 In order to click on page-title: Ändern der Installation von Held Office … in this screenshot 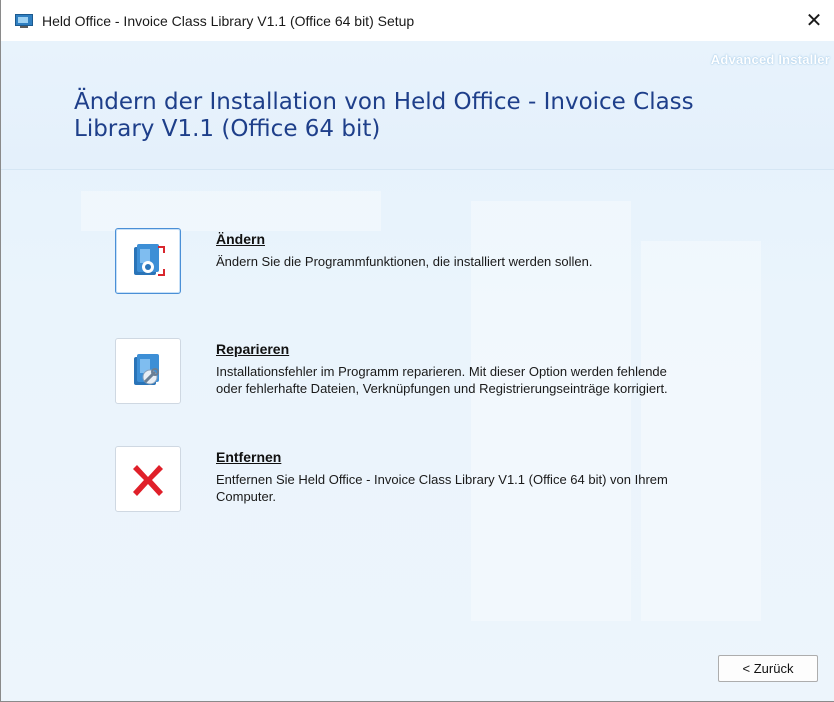, I will do `click(384, 115)`.